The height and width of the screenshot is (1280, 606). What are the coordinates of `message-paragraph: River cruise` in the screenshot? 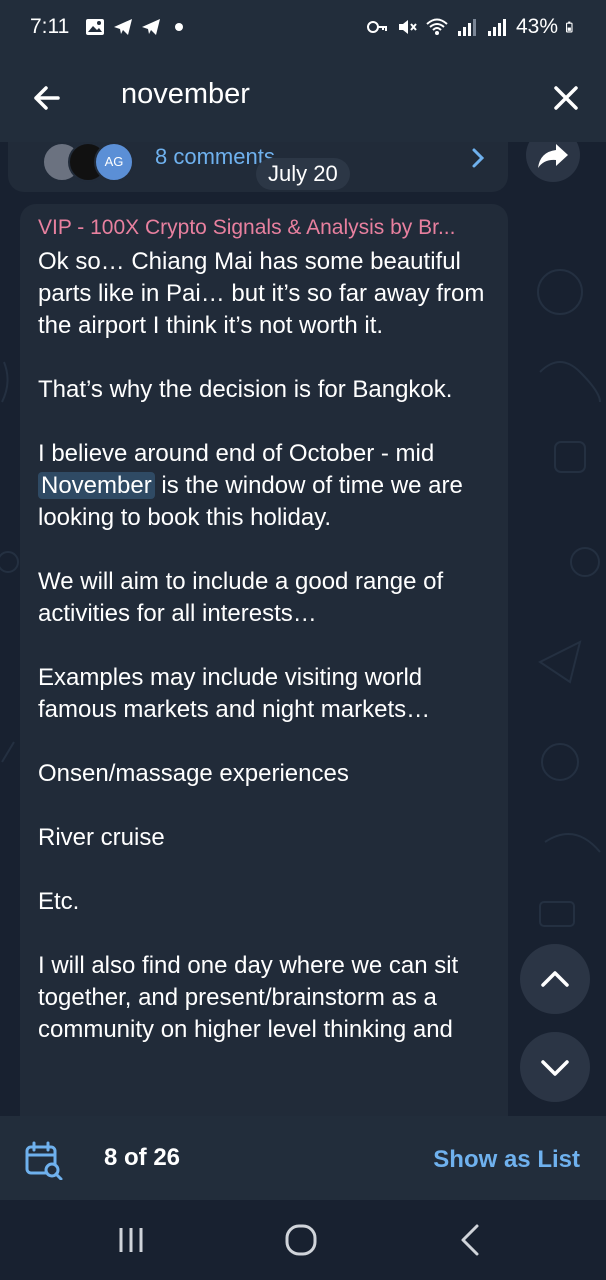 It's located at (101, 837).